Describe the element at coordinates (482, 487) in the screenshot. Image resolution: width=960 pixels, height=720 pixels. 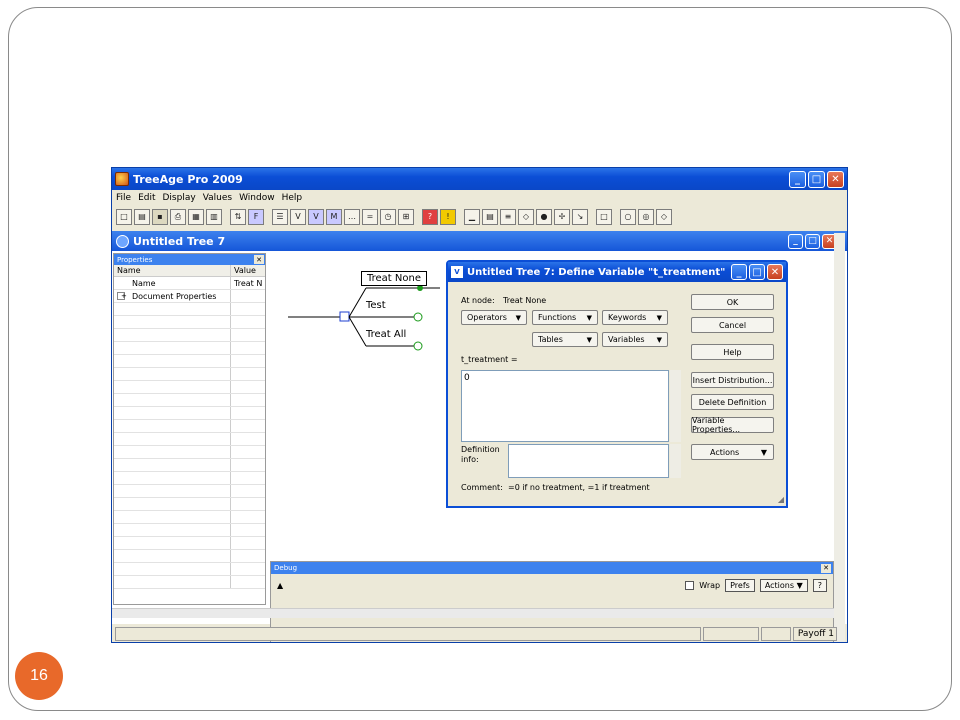
I see `comment-label: Comment:` at that location.